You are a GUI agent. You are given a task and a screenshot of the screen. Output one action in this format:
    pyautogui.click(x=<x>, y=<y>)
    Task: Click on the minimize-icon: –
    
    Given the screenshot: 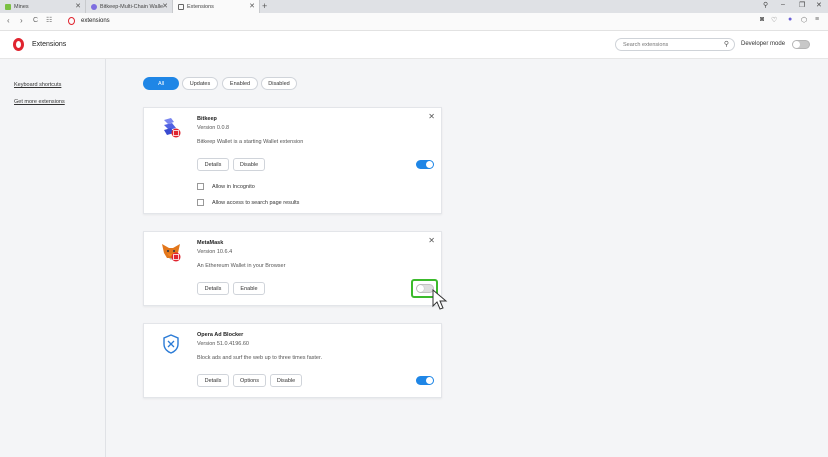 What is the action you would take?
    pyautogui.click(x=783, y=4)
    